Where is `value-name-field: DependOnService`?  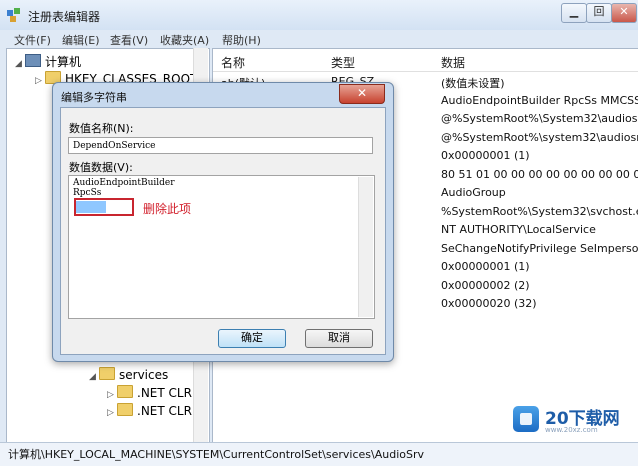 value-name-field: DependOnService is located at coordinates (220, 145).